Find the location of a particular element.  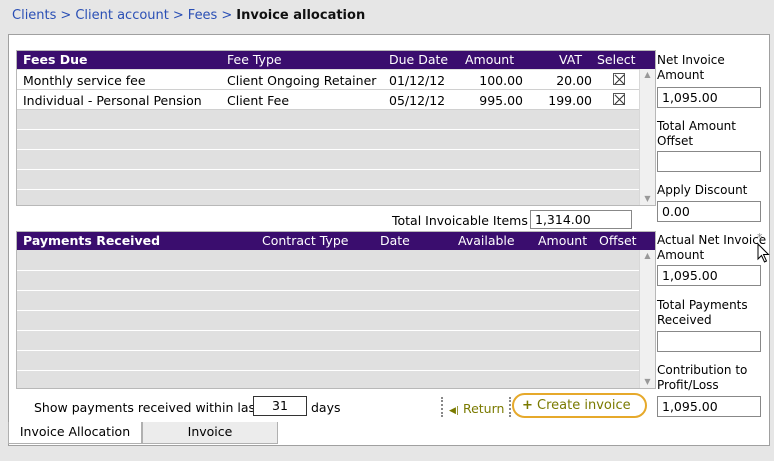

create-invoice-button: + Create invoice is located at coordinates (579, 405).